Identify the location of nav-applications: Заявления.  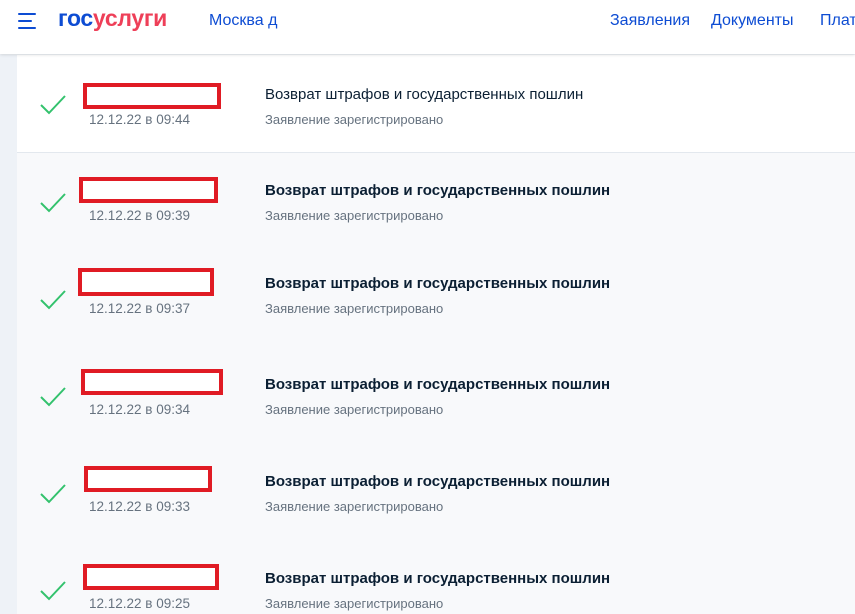
(650, 21).